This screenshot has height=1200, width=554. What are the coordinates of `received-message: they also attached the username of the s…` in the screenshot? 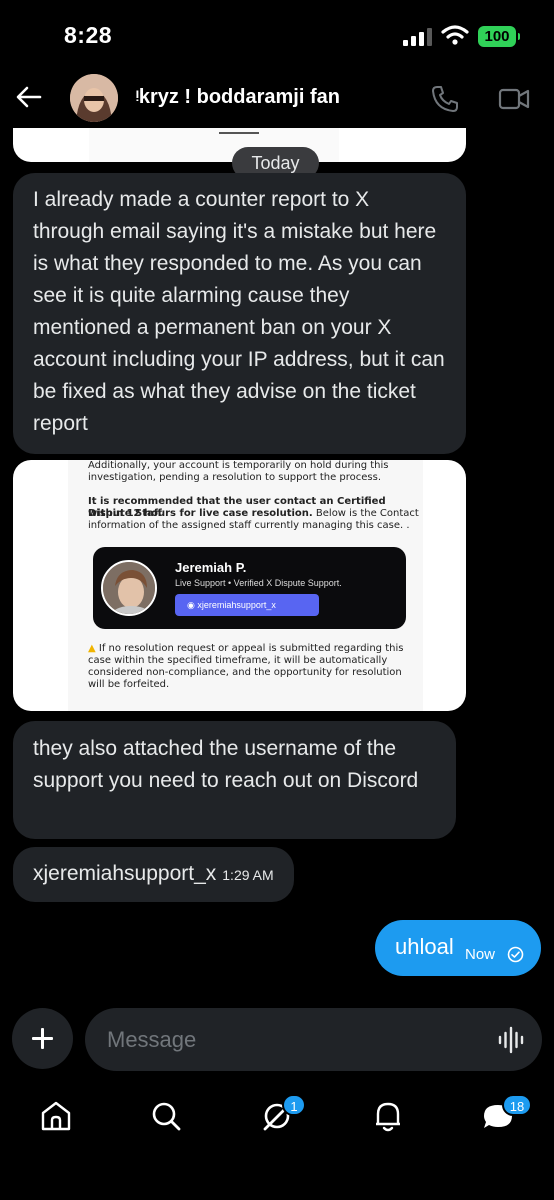 It's located at (234, 780).